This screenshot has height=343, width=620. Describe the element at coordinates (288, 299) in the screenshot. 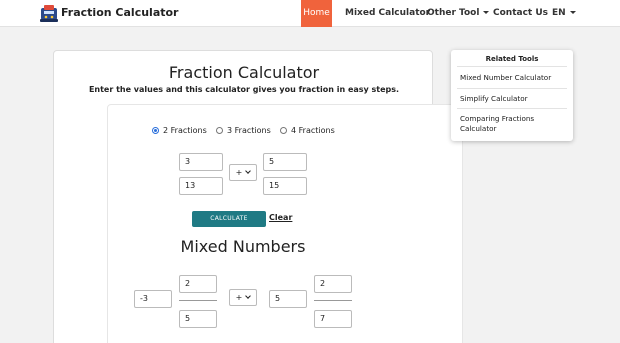

I see `mixed2-whole-input: 5` at that location.